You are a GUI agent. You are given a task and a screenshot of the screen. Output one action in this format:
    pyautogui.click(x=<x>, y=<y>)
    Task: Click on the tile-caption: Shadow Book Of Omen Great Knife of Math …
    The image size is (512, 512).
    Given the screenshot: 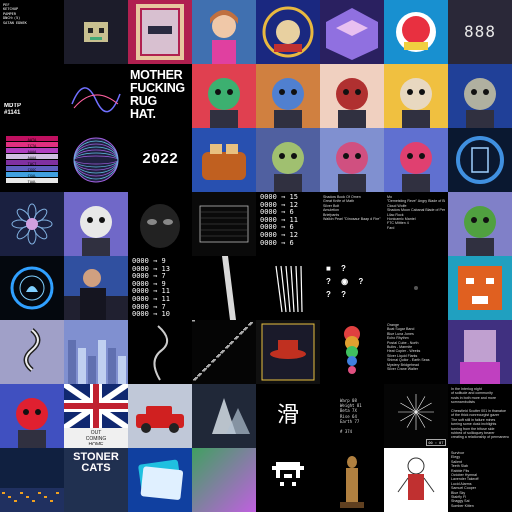 What is the action you would take?
    pyautogui.click(x=352, y=208)
    